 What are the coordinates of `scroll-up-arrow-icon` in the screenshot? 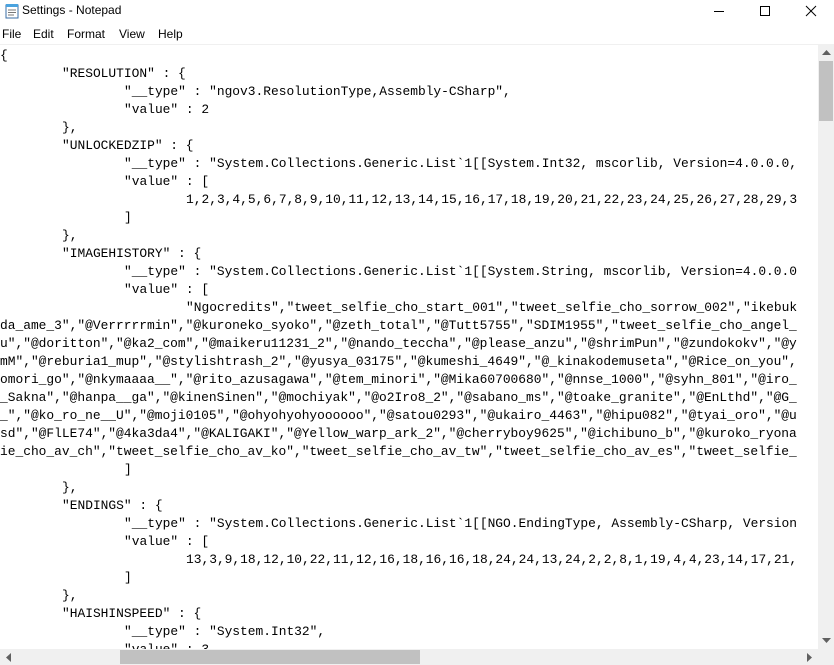 It's located at (826, 52).